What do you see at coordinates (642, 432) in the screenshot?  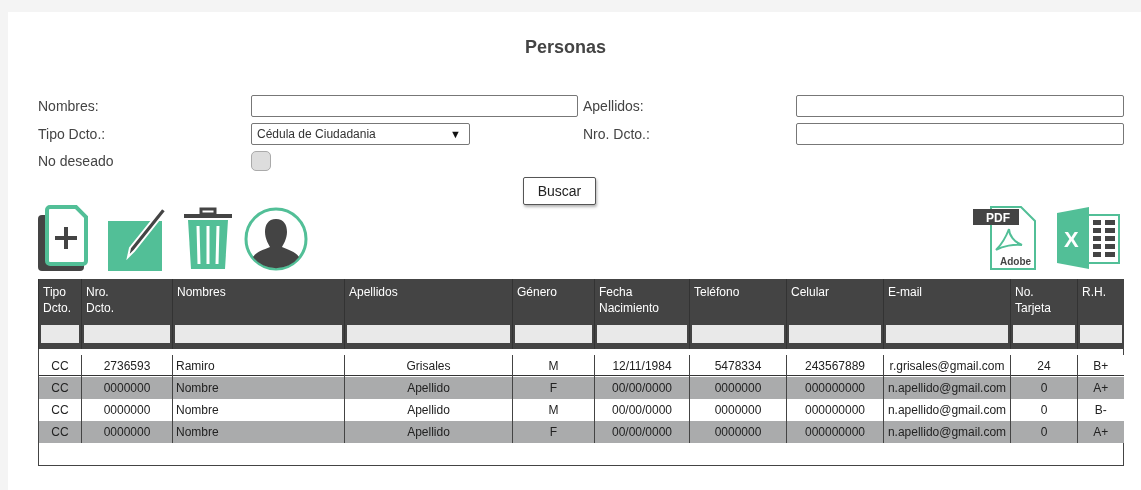 I see `table-cell: 00/00/0000` at bounding box center [642, 432].